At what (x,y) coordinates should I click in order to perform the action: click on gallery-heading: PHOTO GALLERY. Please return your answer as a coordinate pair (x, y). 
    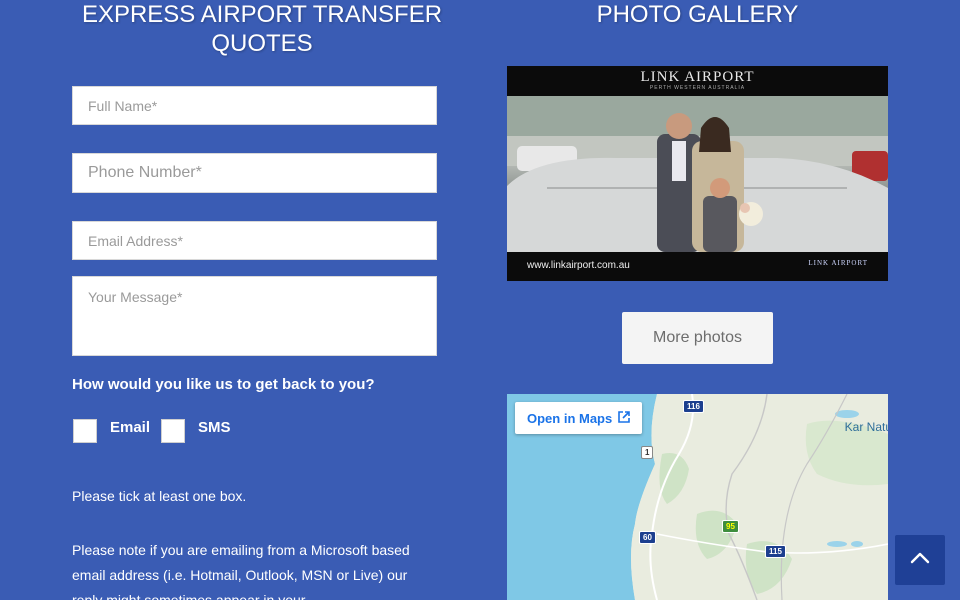
    Looking at the image, I should click on (697, 14).